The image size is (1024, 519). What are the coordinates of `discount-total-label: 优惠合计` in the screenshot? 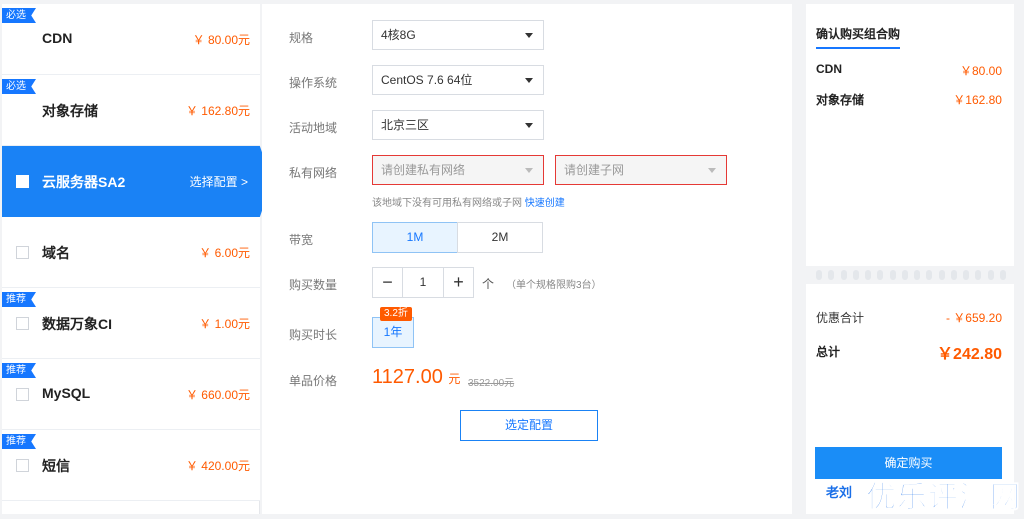 It's located at (840, 318).